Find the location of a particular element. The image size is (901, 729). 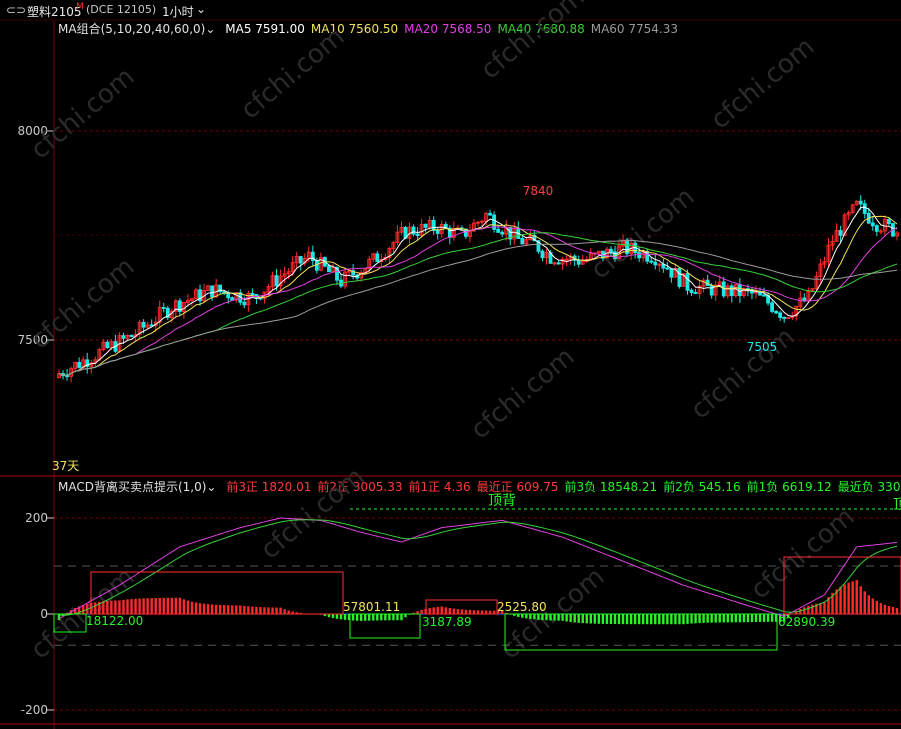

period-count-label: 37天 is located at coordinates (65, 466).